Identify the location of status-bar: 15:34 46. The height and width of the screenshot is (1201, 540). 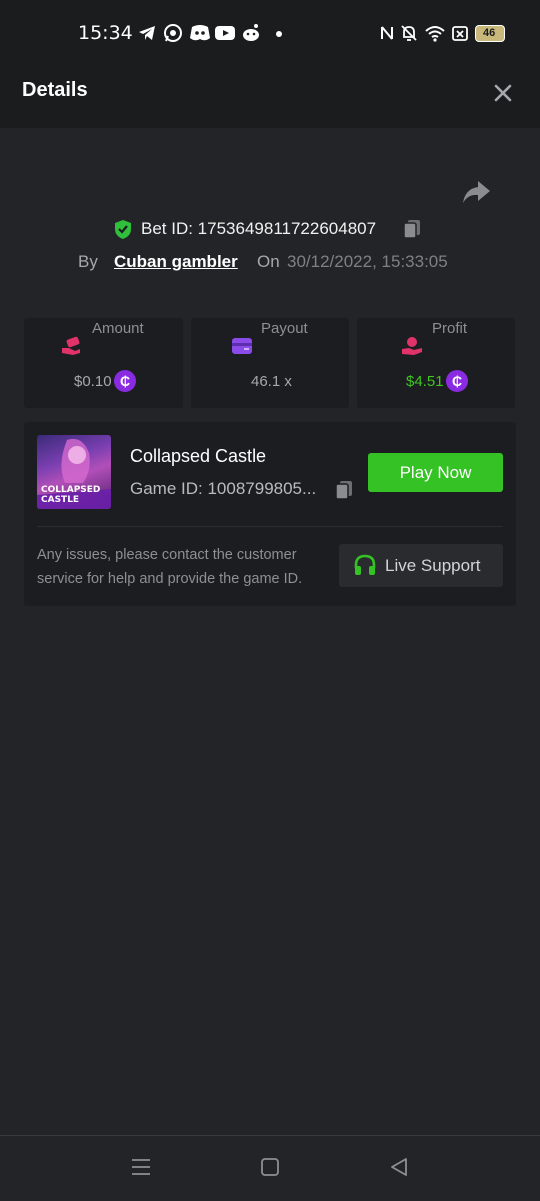
(270, 28).